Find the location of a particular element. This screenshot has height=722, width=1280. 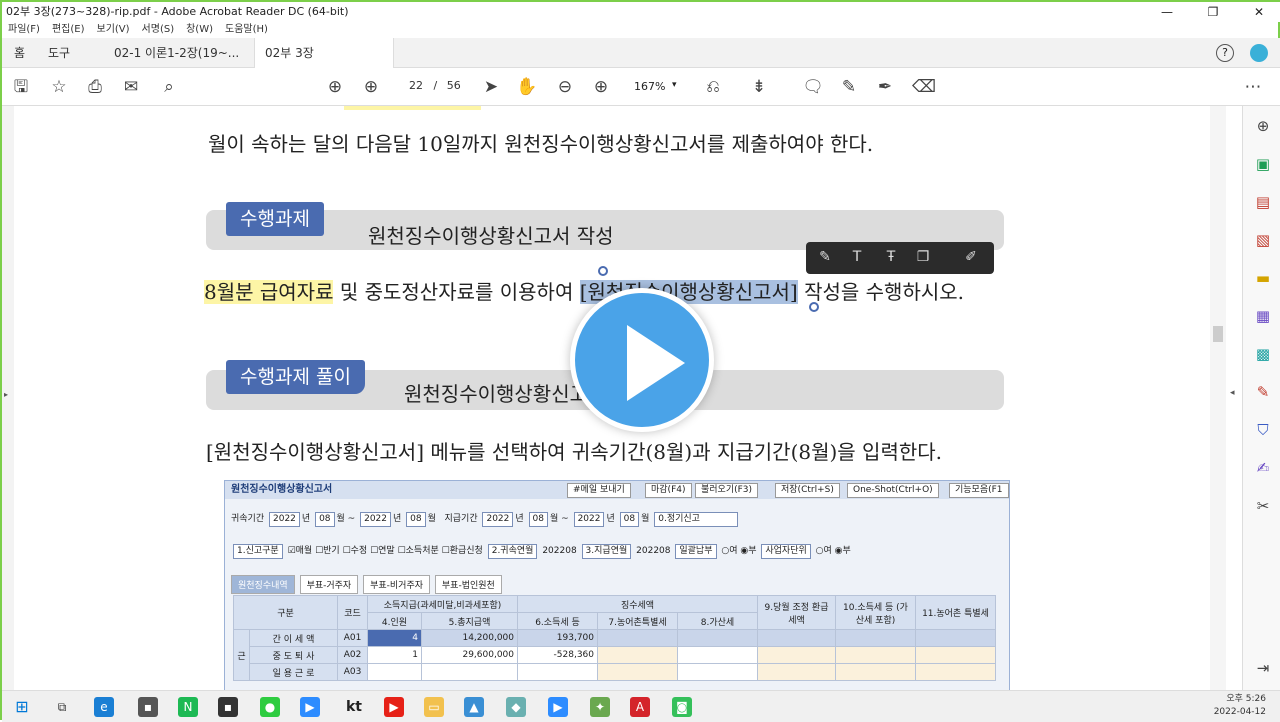

scrollbar-thumb is located at coordinates (1218, 334).